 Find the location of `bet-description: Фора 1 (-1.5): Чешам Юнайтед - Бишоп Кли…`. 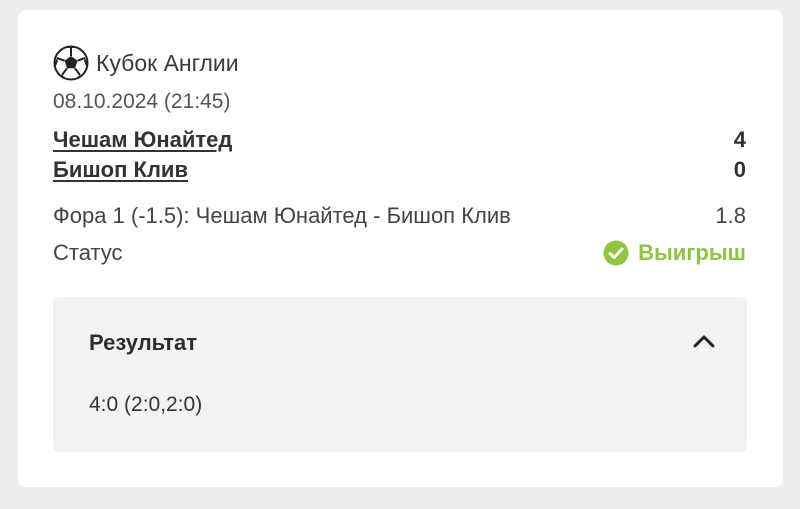

bet-description: Фора 1 (-1.5): Чешам Юнайтед - Бишоп Кли… is located at coordinates (282, 215).